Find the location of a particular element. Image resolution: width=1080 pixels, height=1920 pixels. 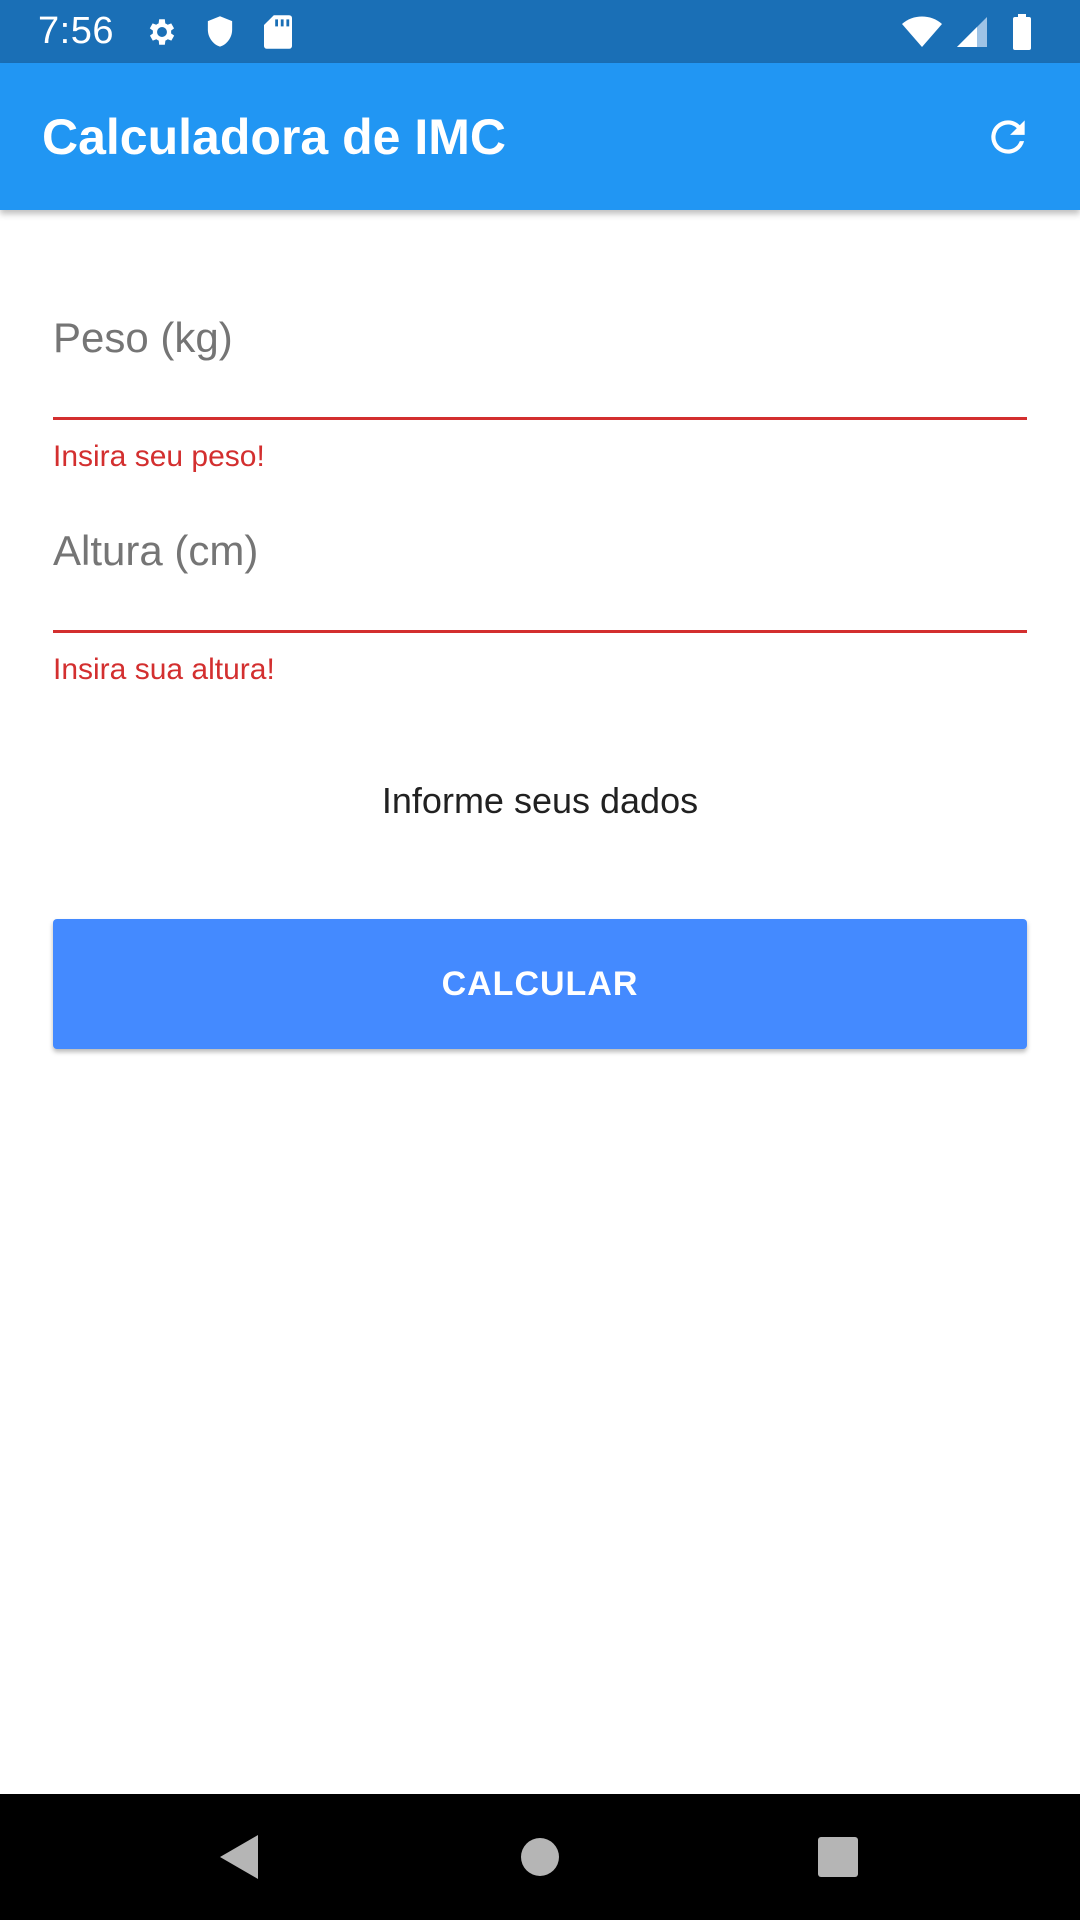

refresh-icon is located at coordinates (1008, 136).